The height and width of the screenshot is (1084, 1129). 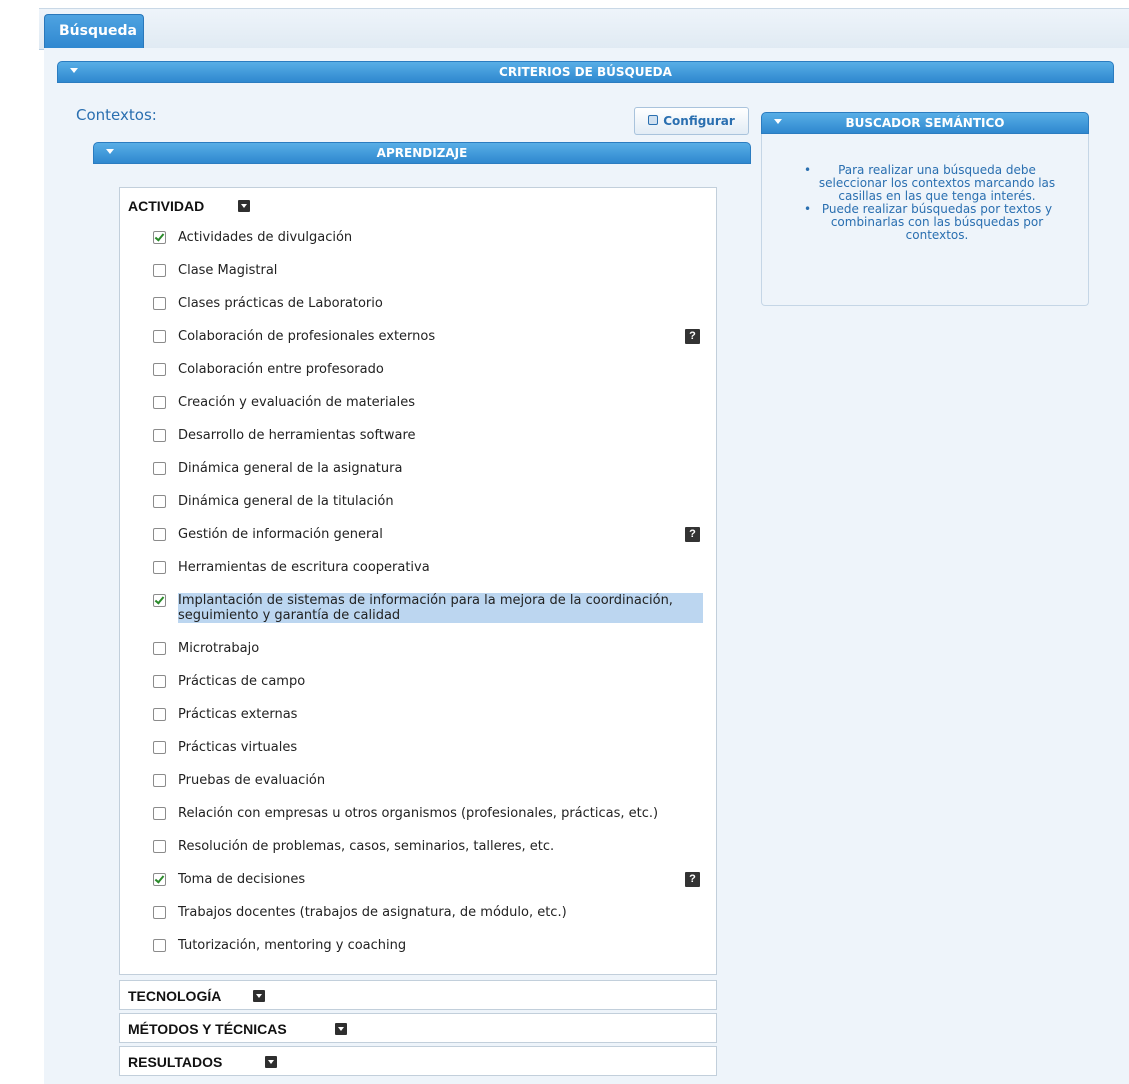 I want to click on buscador-header: BUSCADOR SEMÁNTICO, so click(x=925, y=123).